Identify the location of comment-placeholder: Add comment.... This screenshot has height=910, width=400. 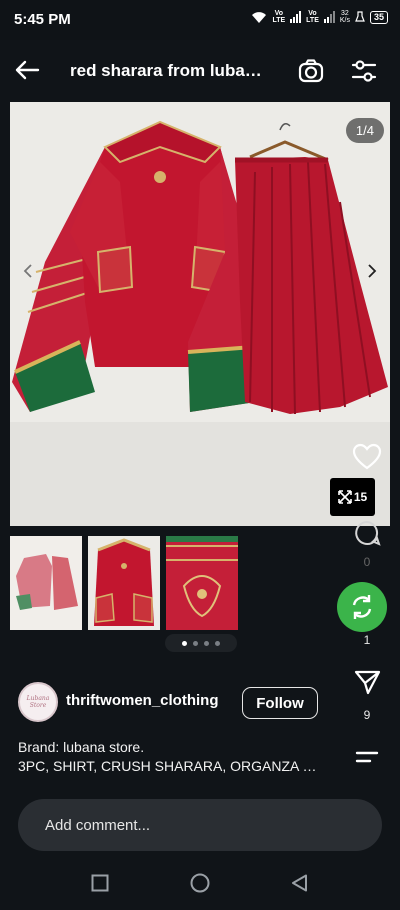
(98, 825).